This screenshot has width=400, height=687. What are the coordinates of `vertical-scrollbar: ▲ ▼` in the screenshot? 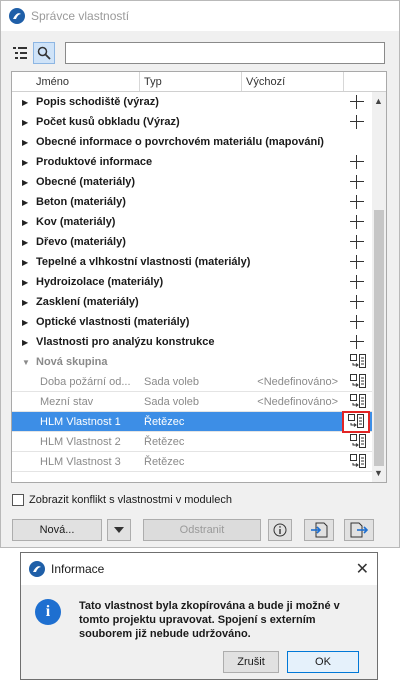 It's located at (379, 287).